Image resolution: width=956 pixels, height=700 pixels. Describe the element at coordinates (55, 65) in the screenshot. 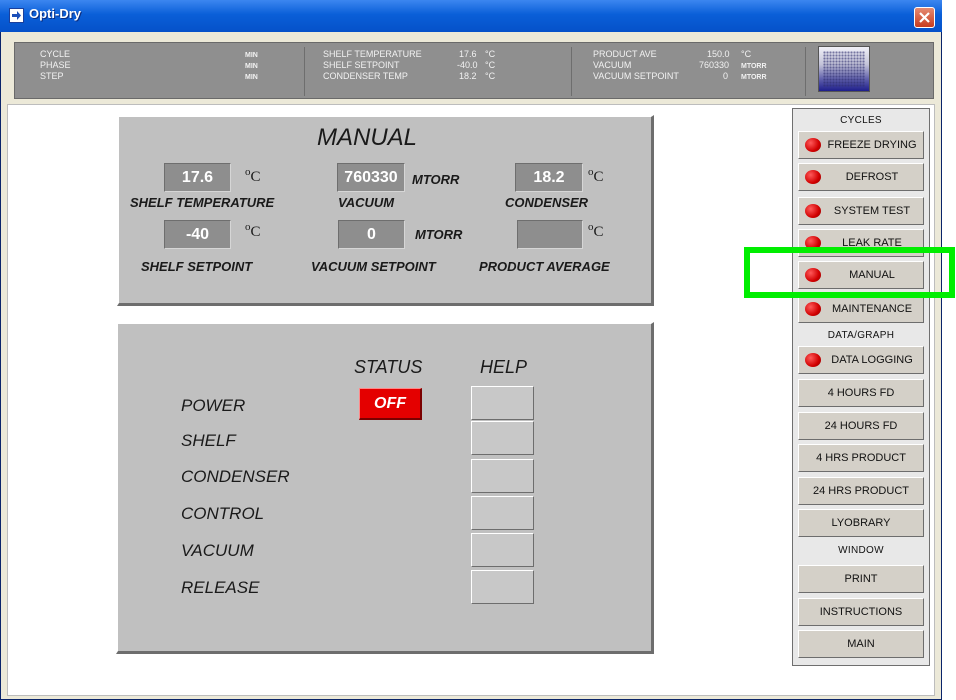

I see `status-phase-label: PHASE` at that location.